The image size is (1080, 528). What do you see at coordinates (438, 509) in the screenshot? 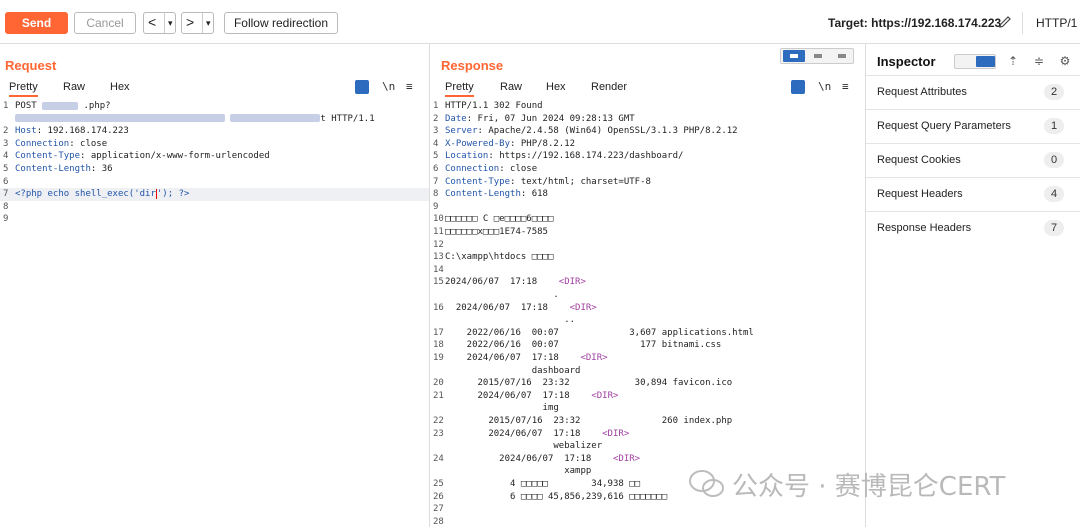
I see `line-number: 27` at bounding box center [438, 509].